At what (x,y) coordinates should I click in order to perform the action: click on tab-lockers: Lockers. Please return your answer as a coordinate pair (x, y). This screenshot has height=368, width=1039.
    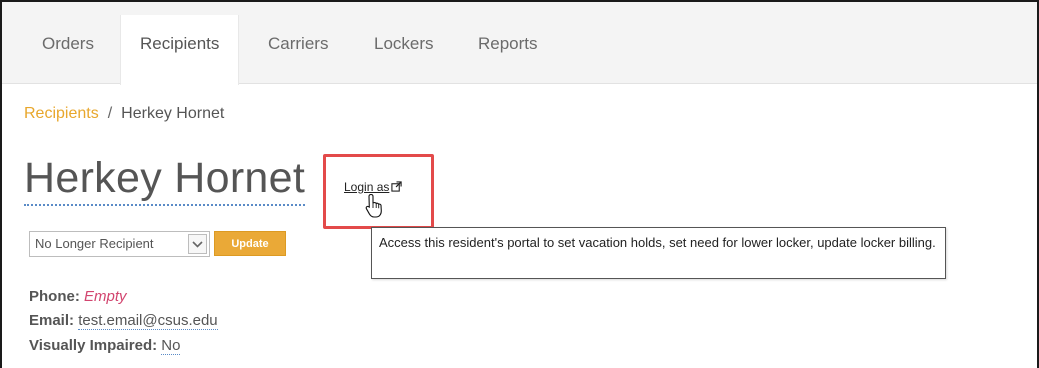
    Looking at the image, I should click on (404, 50).